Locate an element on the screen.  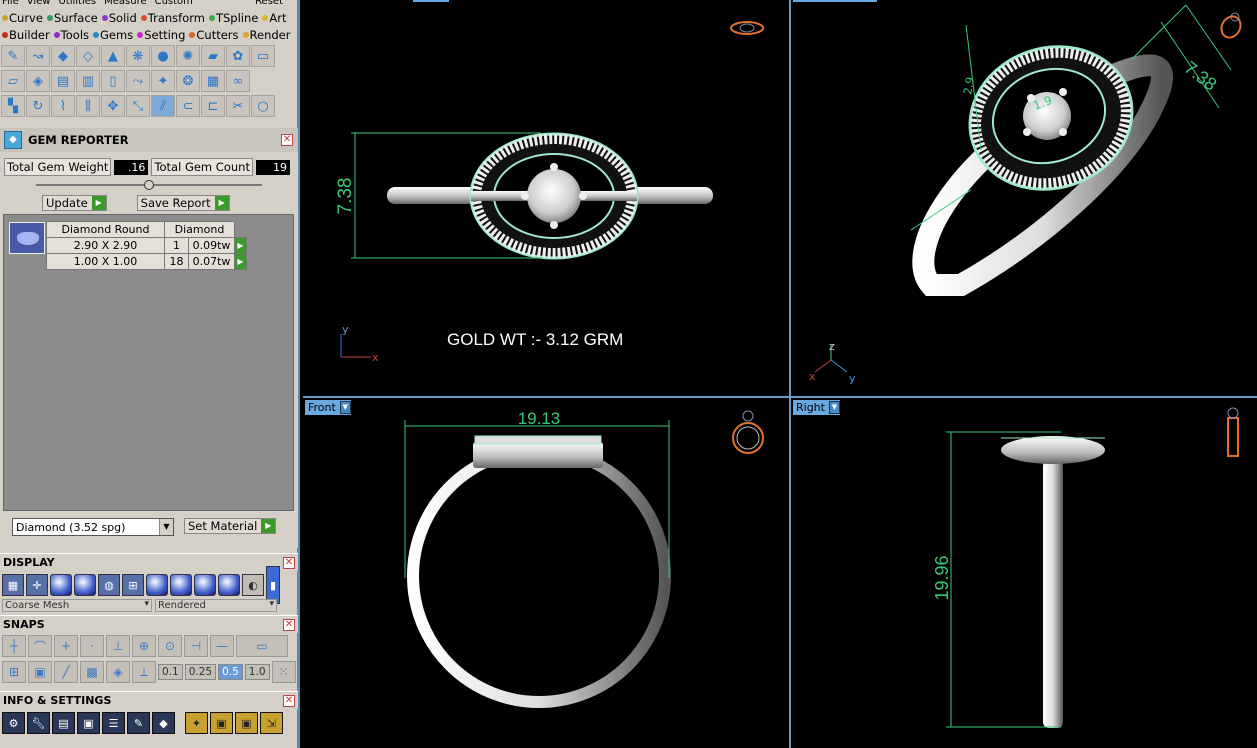
document-icon: ▯ is located at coordinates (113, 81).